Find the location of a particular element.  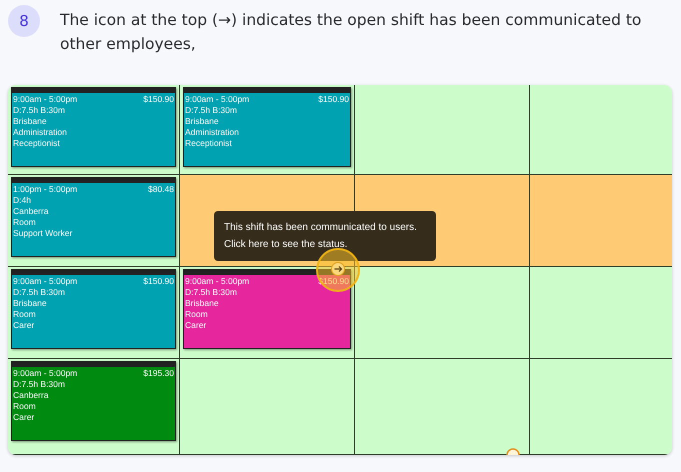

step-text: The icon at the top (→) indicates the open shift has been communicated to other employees, is located at coordinates (351, 32).